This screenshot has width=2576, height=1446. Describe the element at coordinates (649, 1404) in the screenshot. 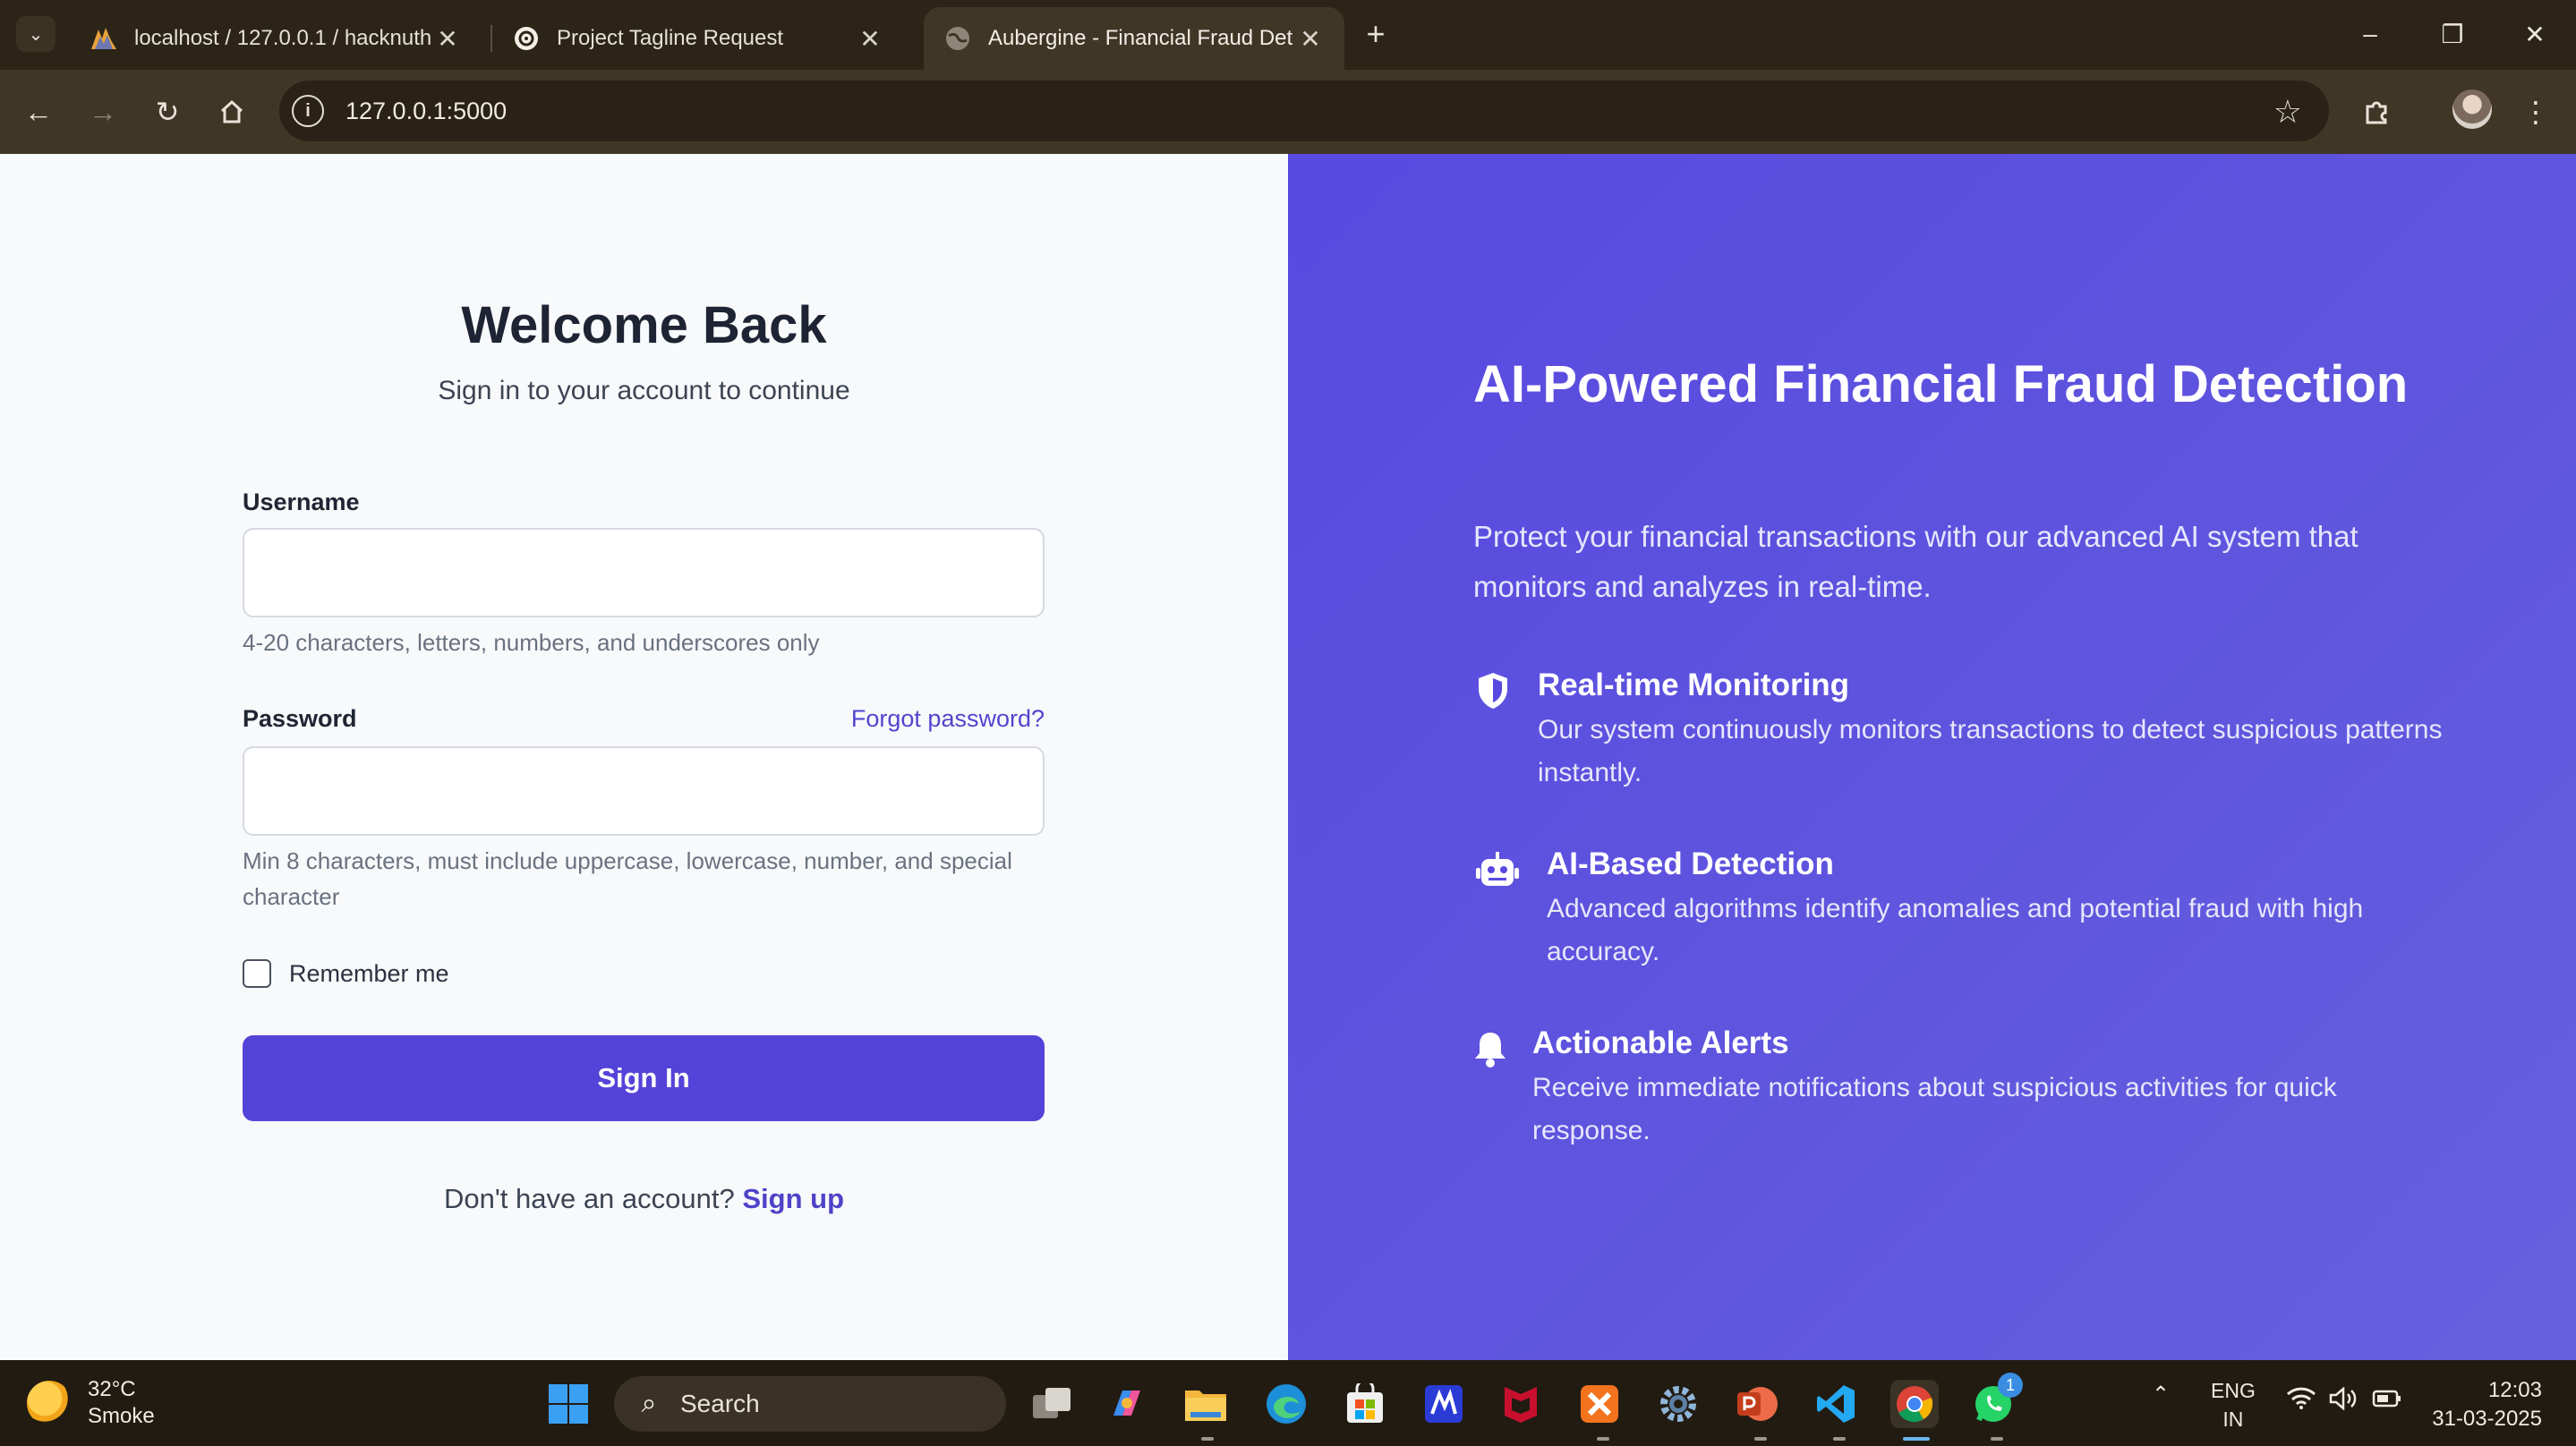

I see `search-icon: ⌕` at that location.